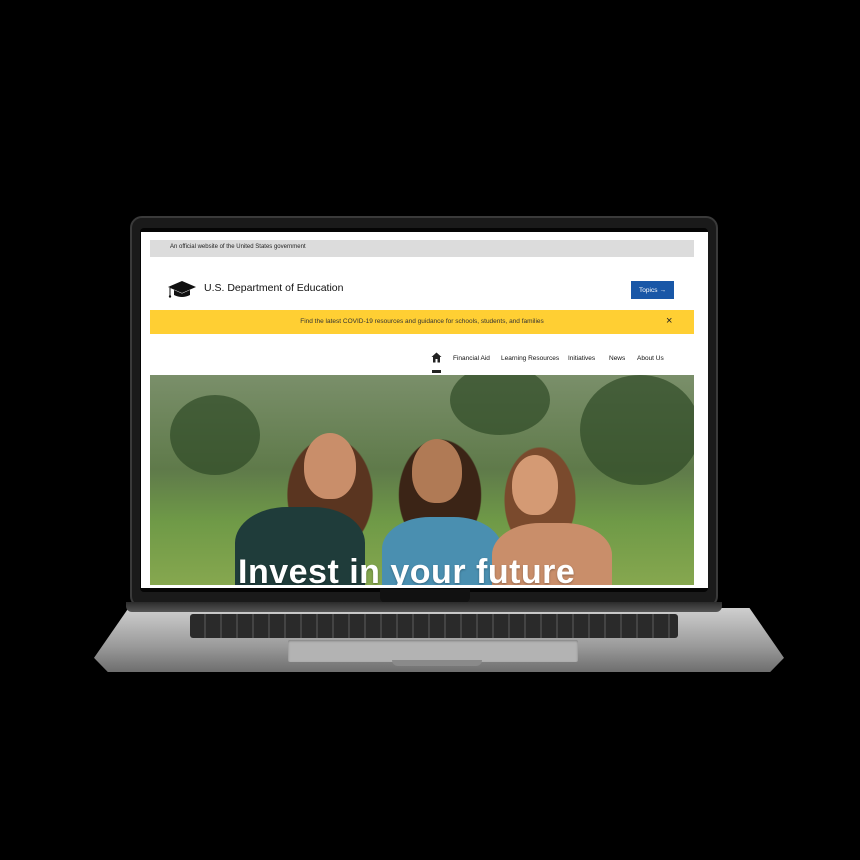 This screenshot has height=860, width=860. What do you see at coordinates (182, 289) in the screenshot?
I see `graduation-cap-icon` at bounding box center [182, 289].